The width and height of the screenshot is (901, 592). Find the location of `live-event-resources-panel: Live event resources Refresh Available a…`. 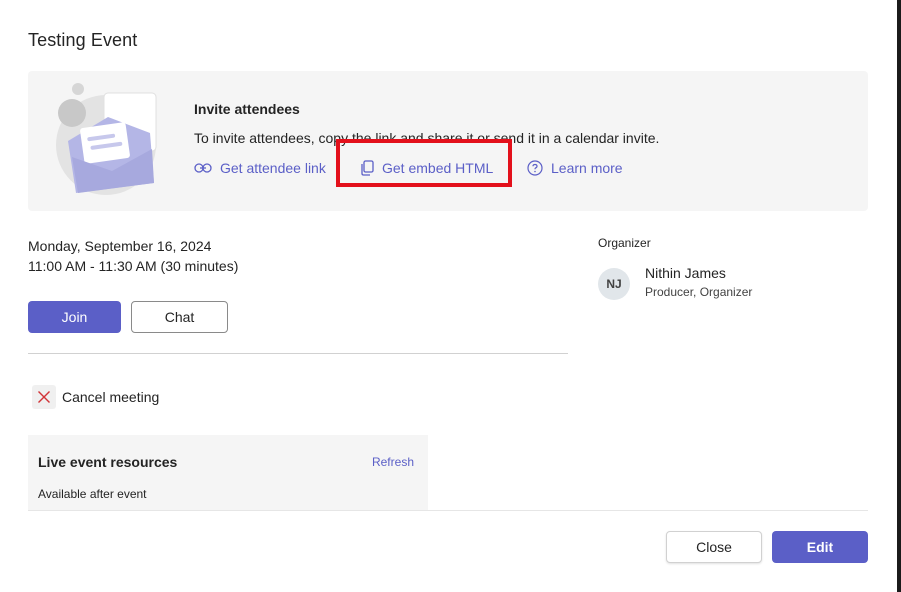

live-event-resources-panel: Live event resources Refresh Available a… is located at coordinates (228, 472).